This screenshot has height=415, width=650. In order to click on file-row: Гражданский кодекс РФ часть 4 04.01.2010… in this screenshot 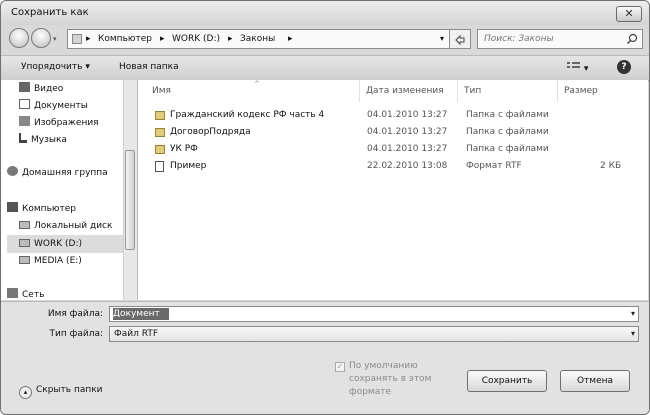, I will do `click(393, 115)`.